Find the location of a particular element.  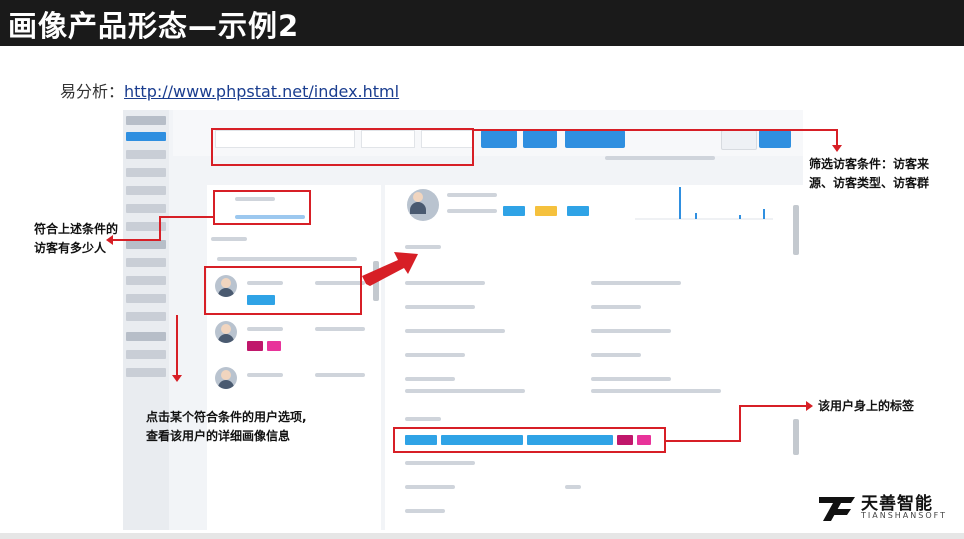

big-red-arrow-icon is located at coordinates (390, 269).